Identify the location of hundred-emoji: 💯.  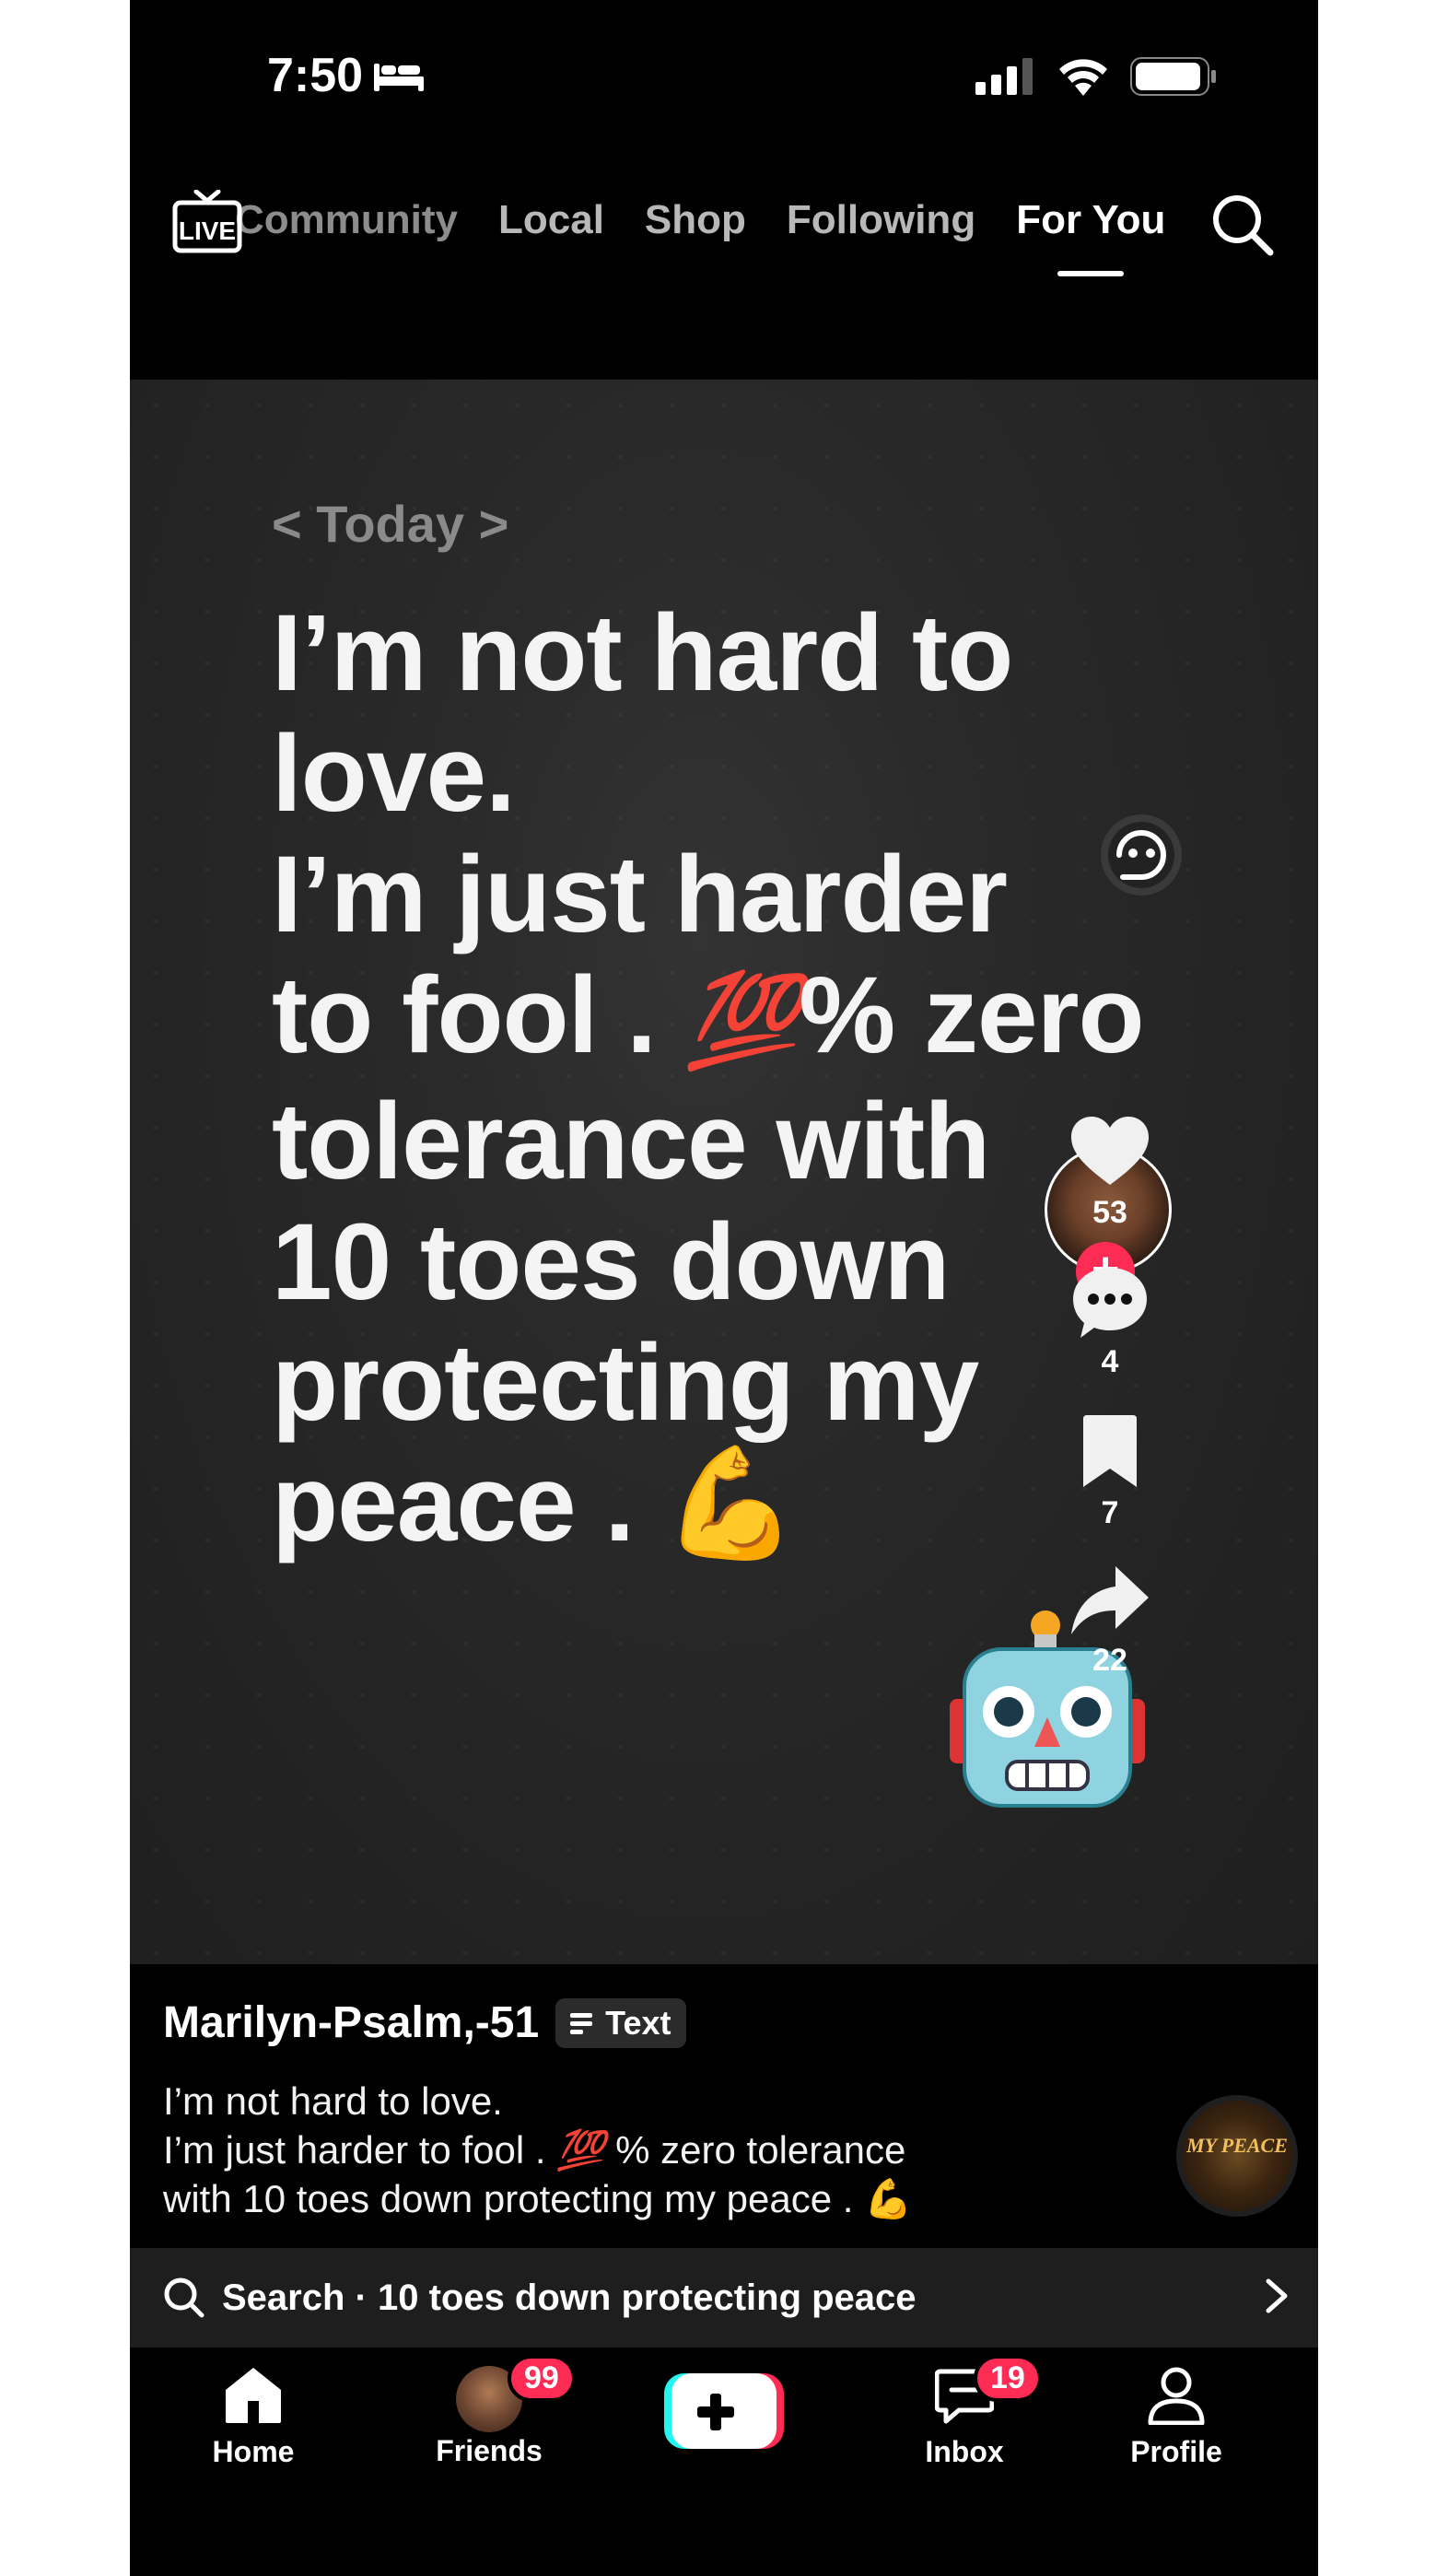
(742, 1020).